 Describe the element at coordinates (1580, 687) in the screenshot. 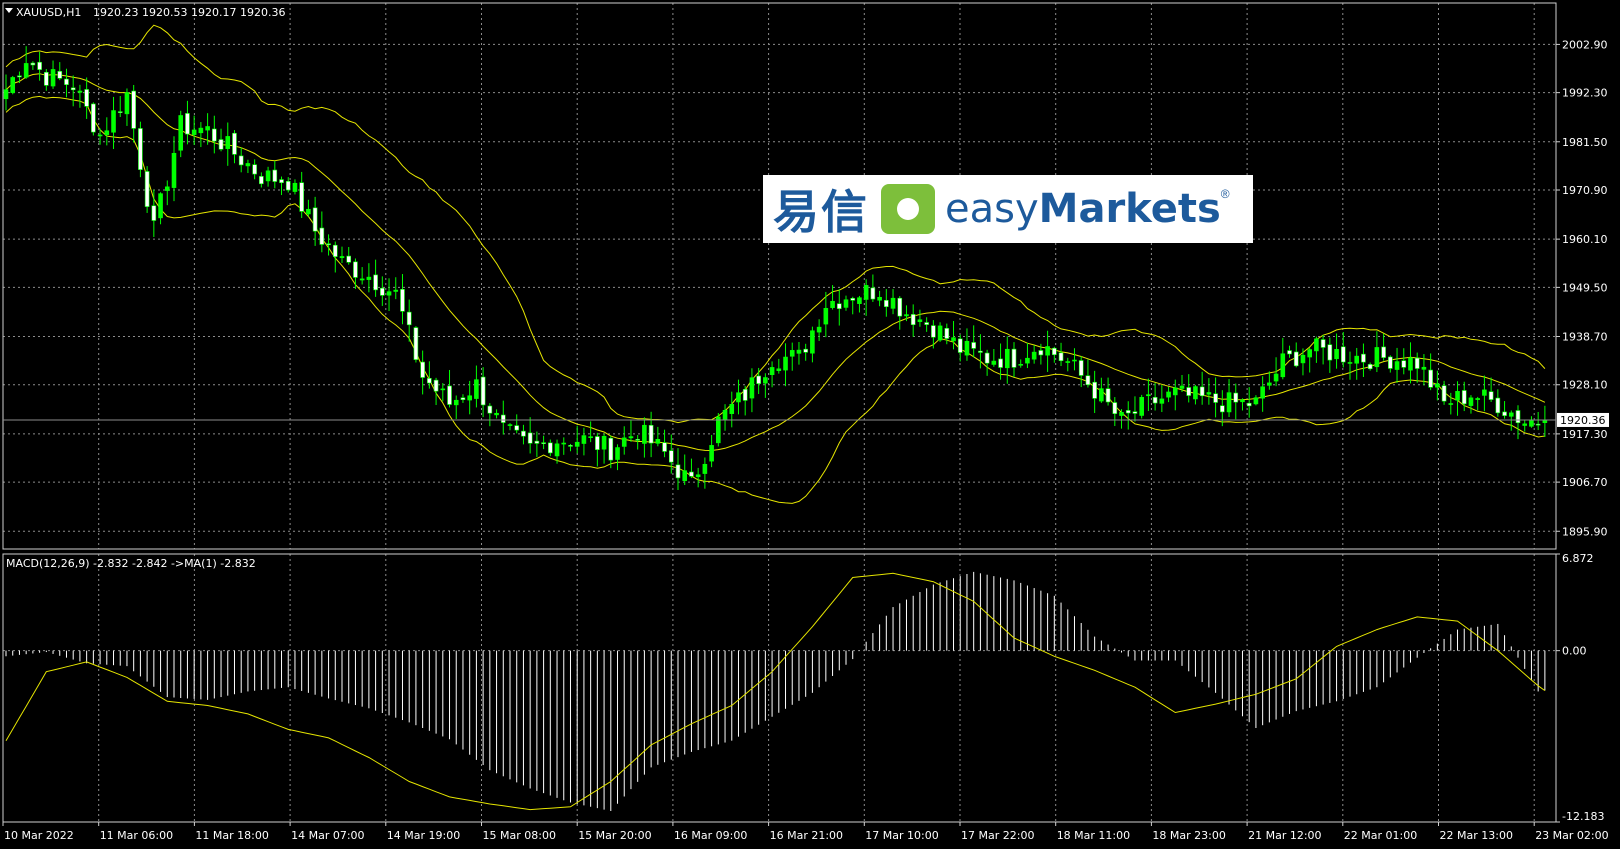

I see `macd-axis-ticks: 6.872 0.00 -12.183` at that location.